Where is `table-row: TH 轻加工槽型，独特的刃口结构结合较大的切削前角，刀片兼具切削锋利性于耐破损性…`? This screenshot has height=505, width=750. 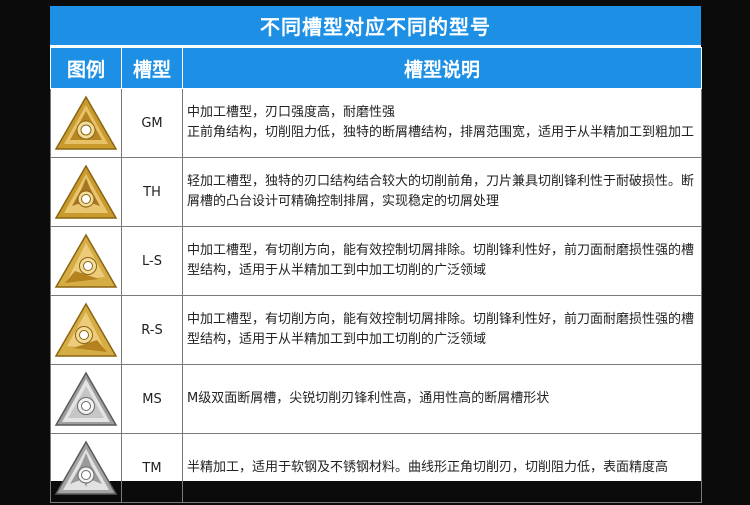 table-row: TH 轻加工槽型，独特的刃口结构结合较大的切削前角，刀片兼具切削锋利性于耐破损性… is located at coordinates (376, 192).